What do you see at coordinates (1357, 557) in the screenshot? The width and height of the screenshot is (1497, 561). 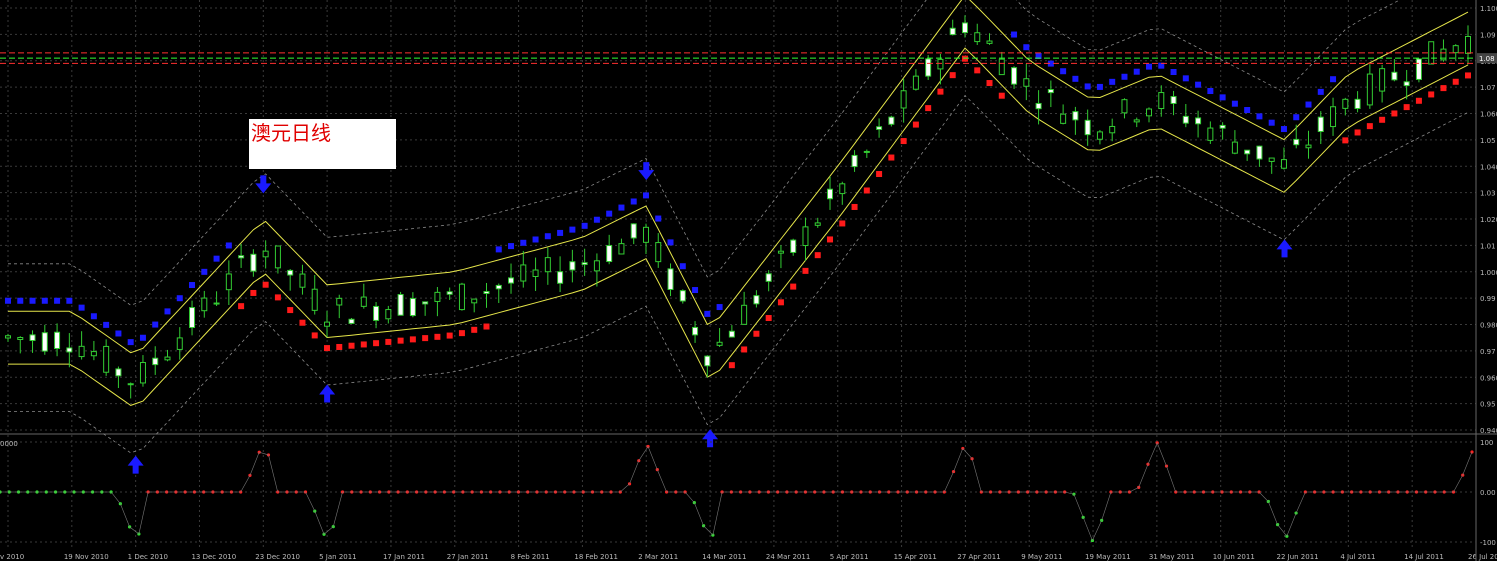 I see `x-tick-label: 4 Jul 2011` at bounding box center [1357, 557].